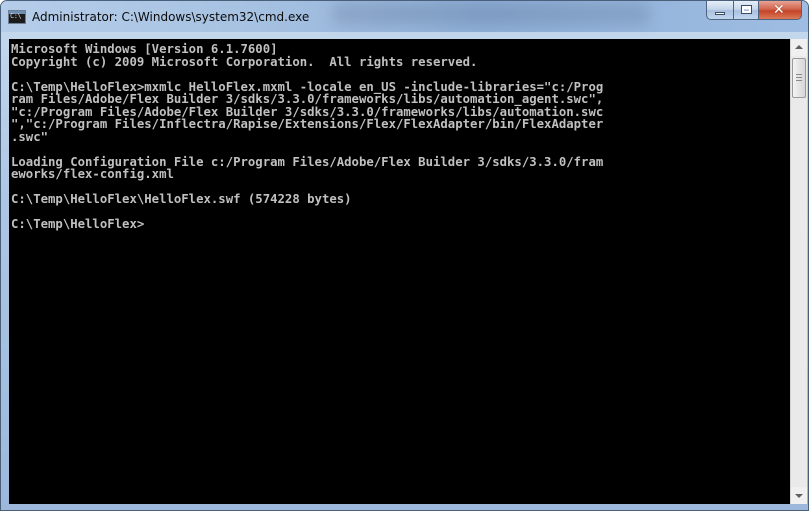 This screenshot has height=511, width=809. I want to click on minimize-icon, so click(720, 13).